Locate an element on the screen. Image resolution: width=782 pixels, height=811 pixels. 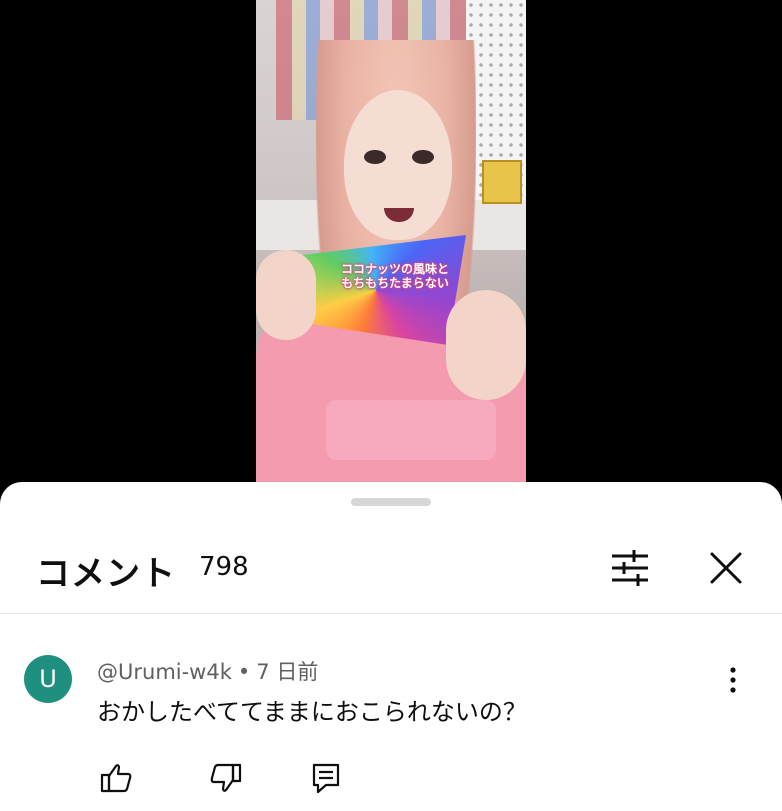
comment-text: おかしたべててままにおこられないの？ is located at coordinates (312, 712).